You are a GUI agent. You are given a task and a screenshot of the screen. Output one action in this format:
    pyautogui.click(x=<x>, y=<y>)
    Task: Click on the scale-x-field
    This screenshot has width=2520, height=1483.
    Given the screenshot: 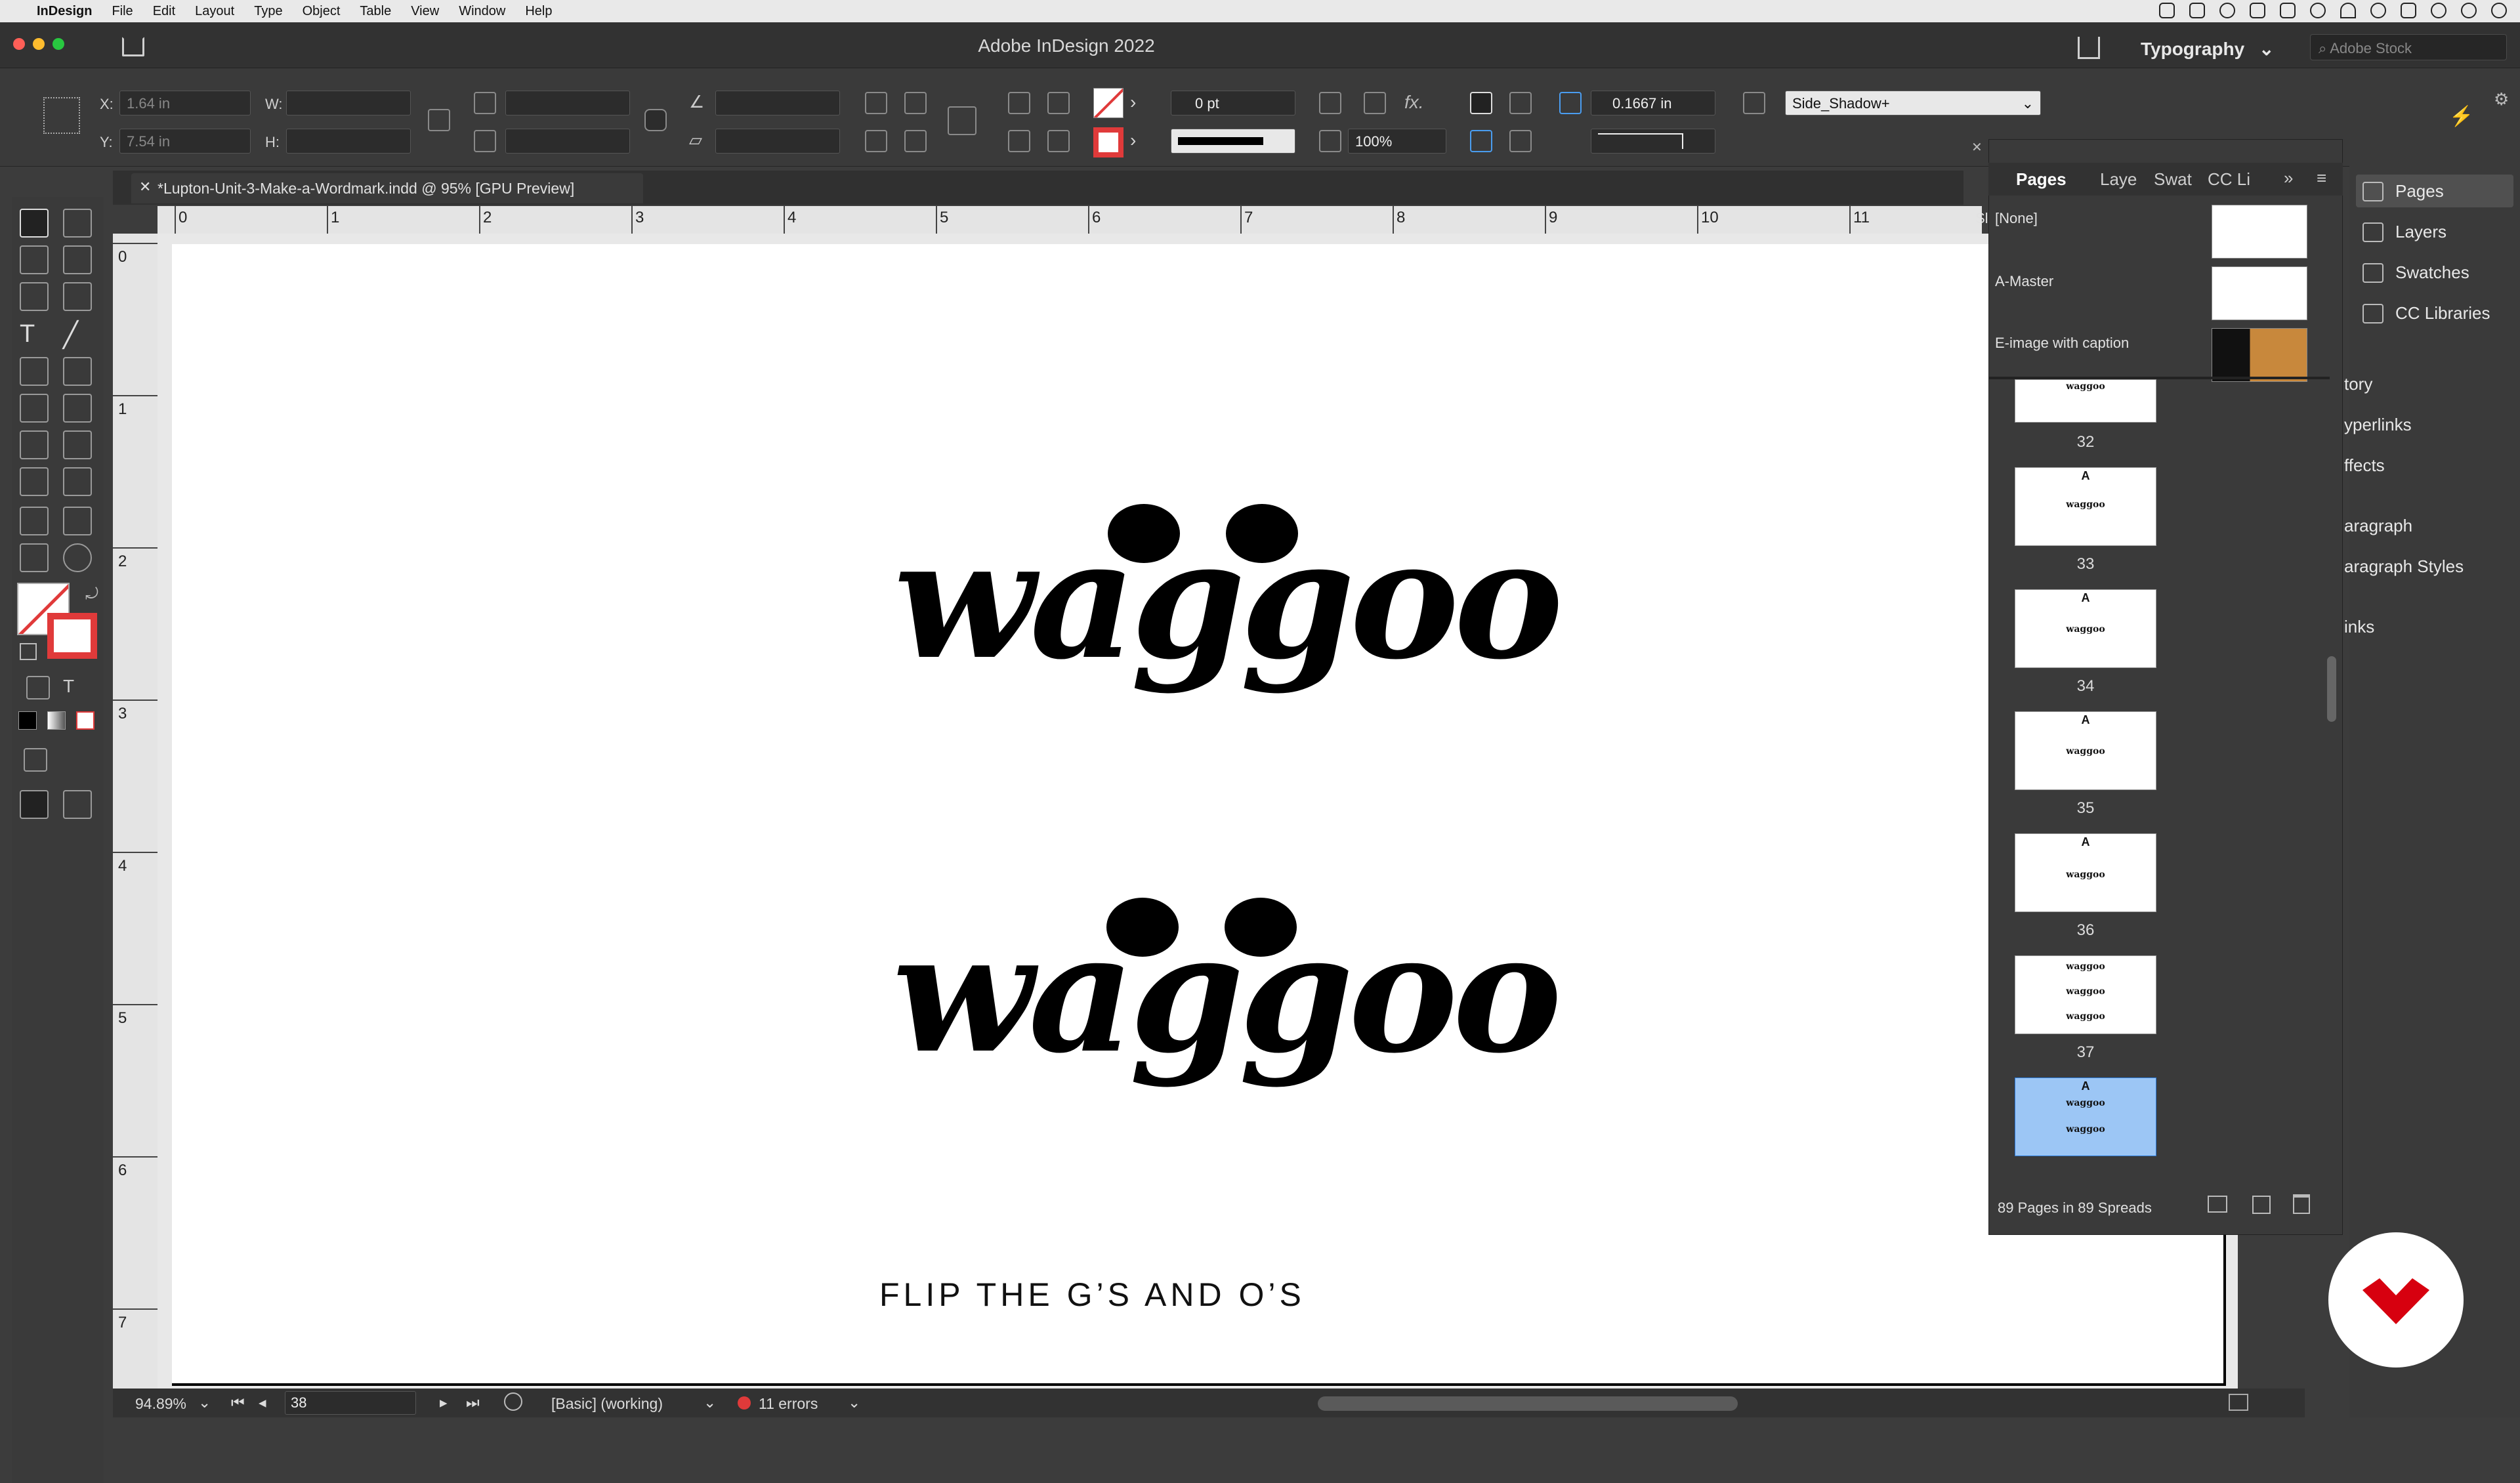 What is the action you would take?
    pyautogui.click(x=567, y=103)
    